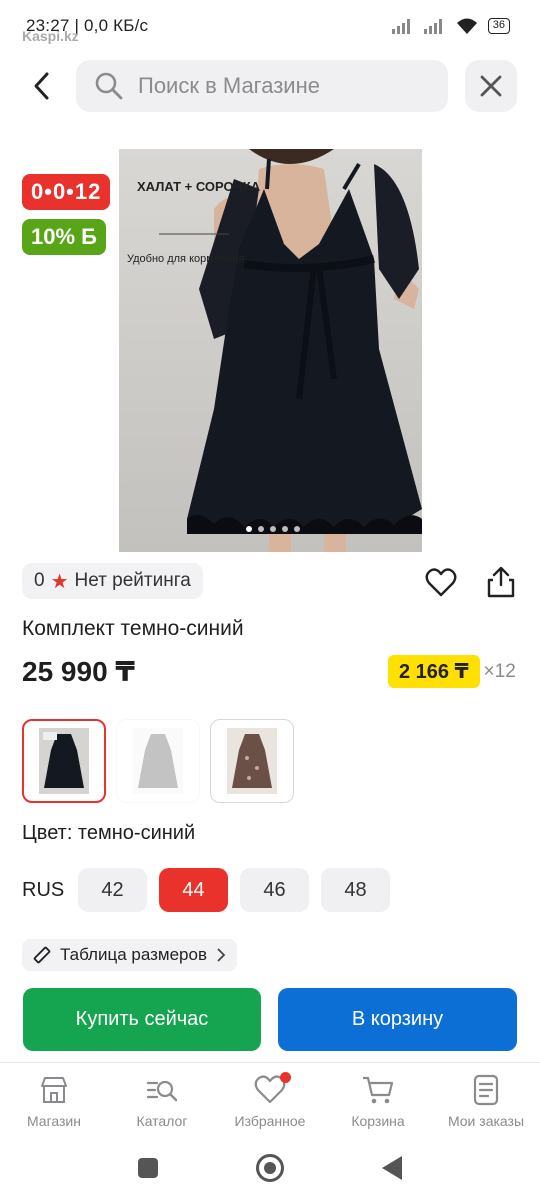  I want to click on size-option-46: 46, so click(274, 890).